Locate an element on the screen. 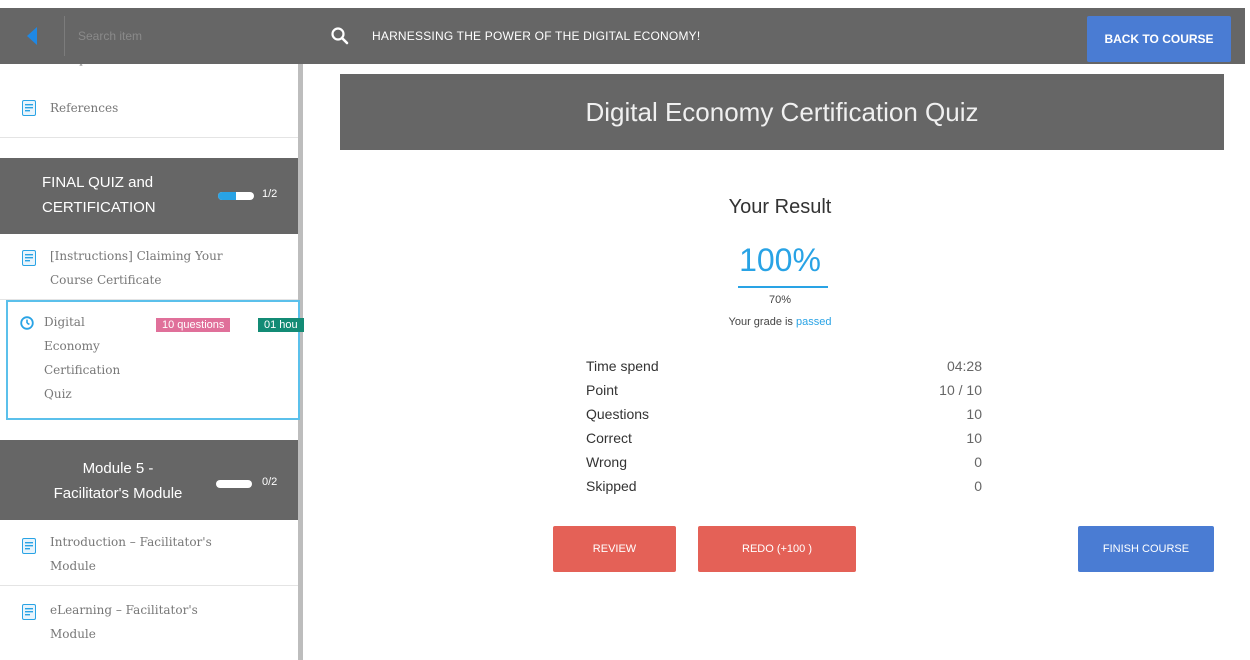 The height and width of the screenshot is (660, 1250). stat-row: Point 10 / 10 is located at coordinates (784, 390).